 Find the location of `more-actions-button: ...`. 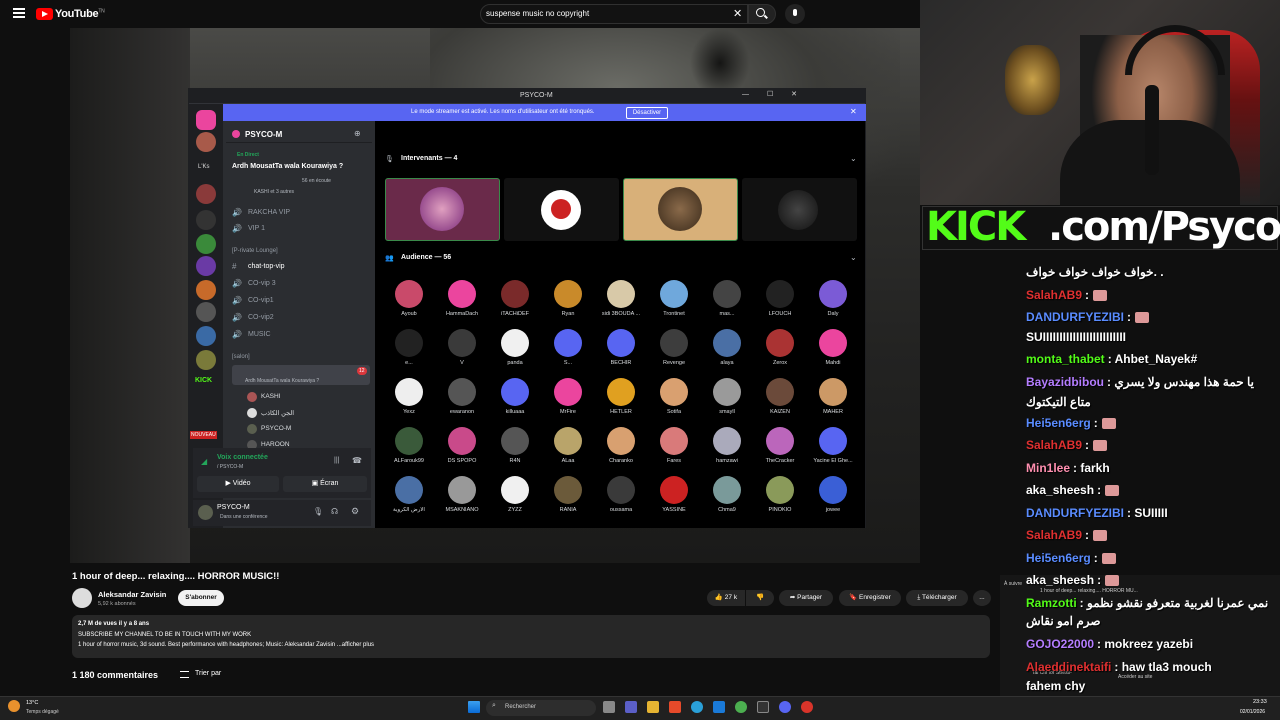

more-actions-button: ... is located at coordinates (982, 598).